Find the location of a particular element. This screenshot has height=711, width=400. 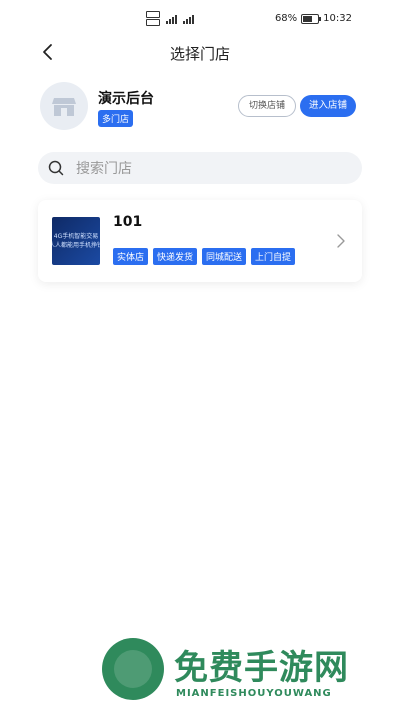

signal-icons is located at coordinates (170, 18).